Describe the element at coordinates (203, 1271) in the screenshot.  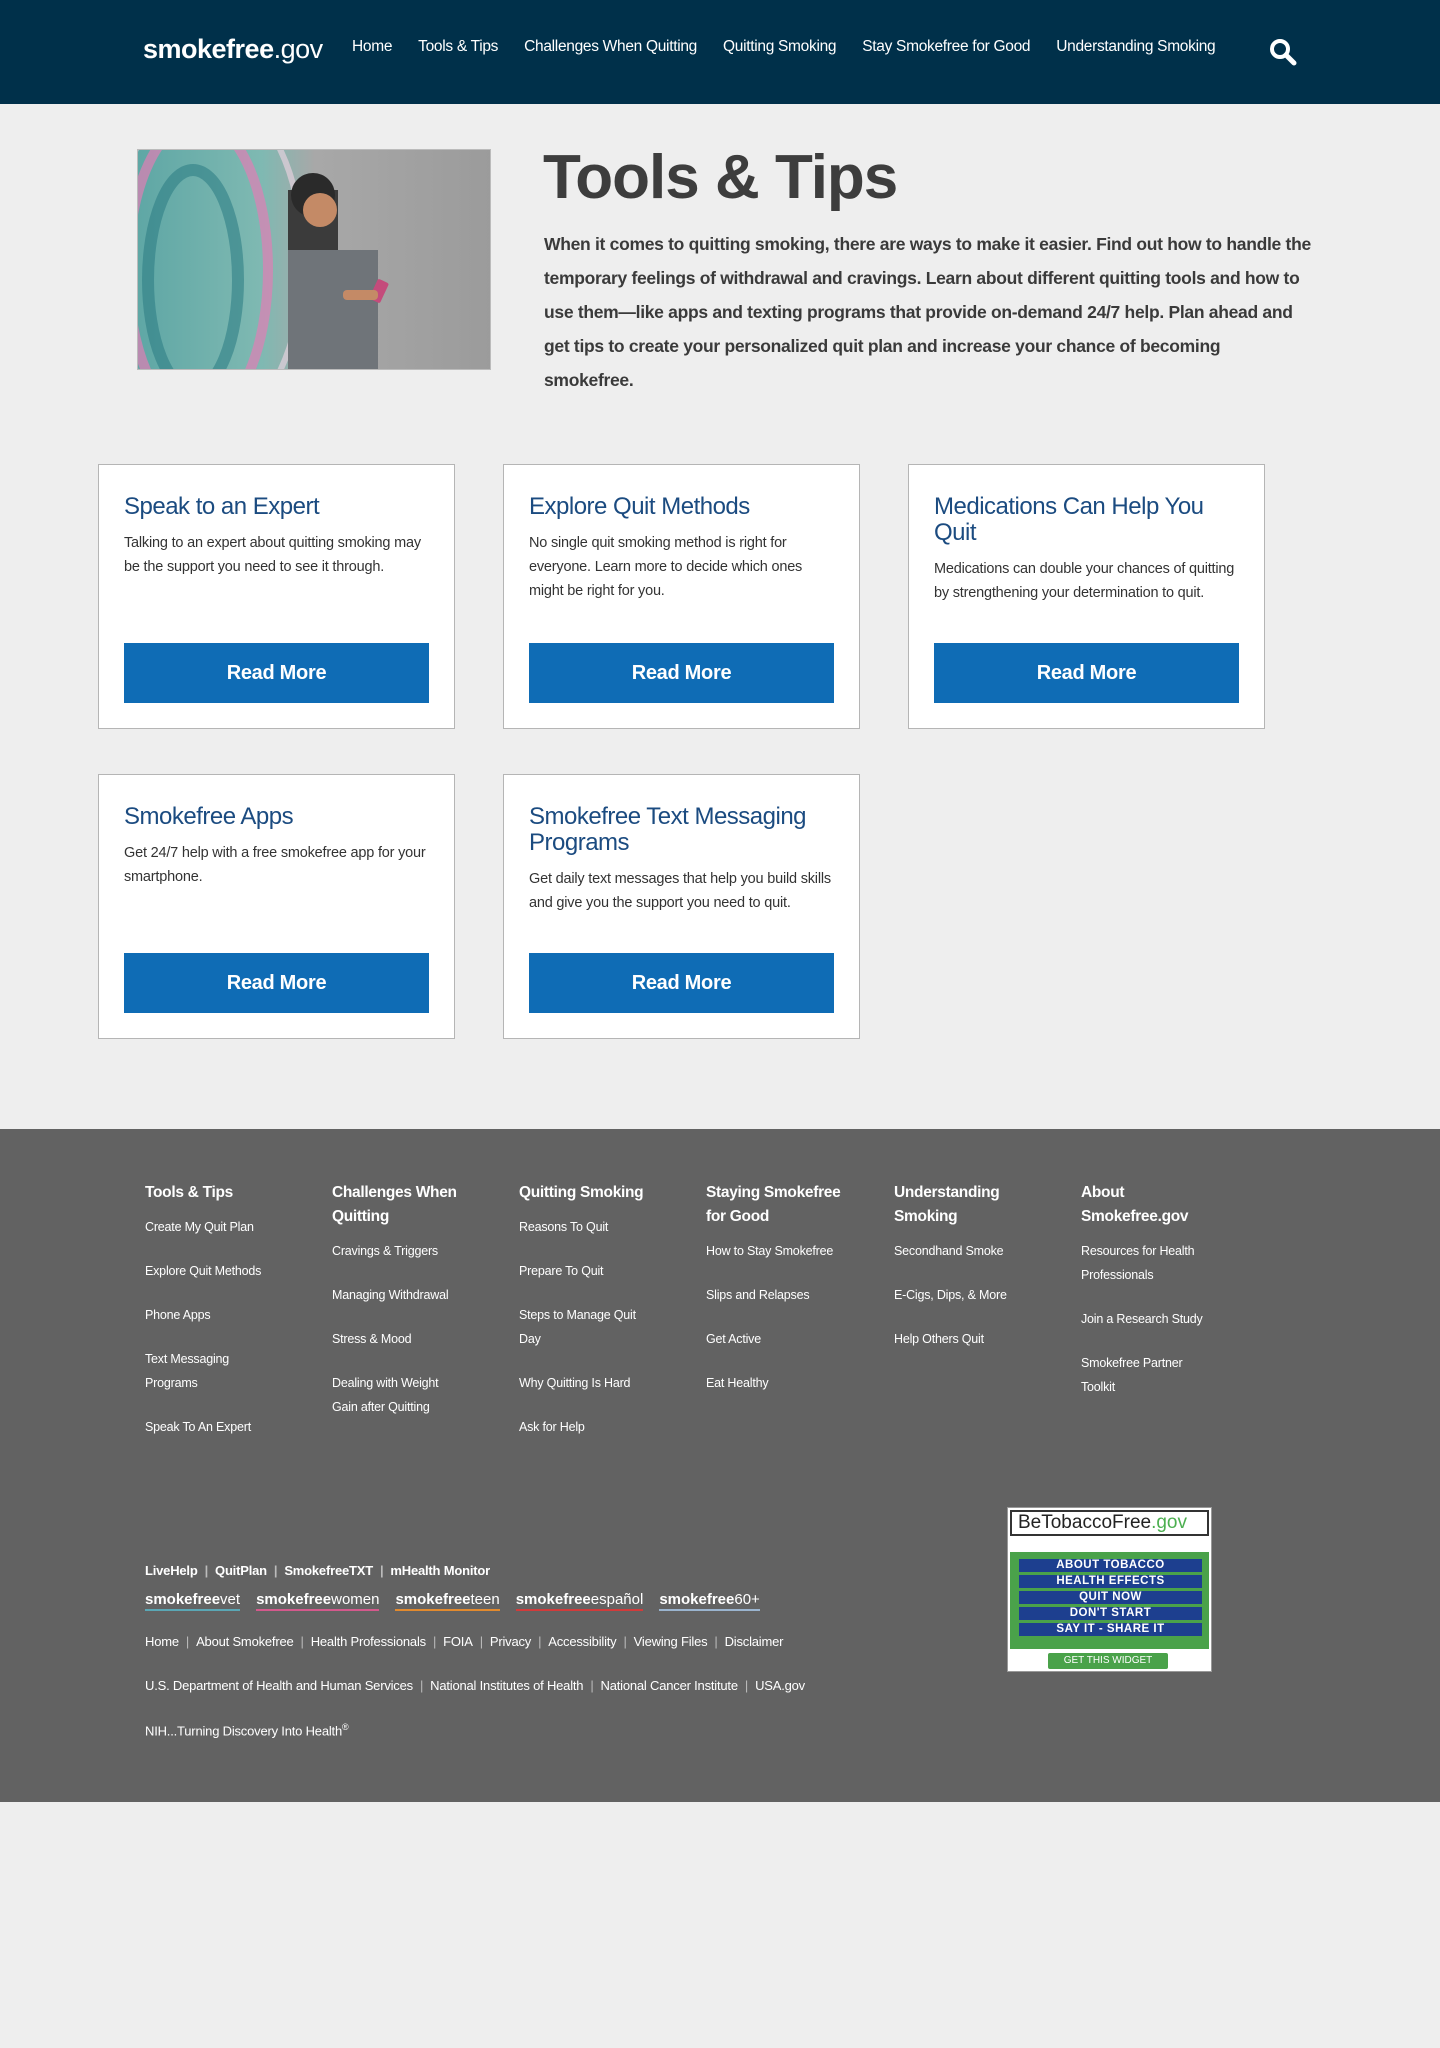
I see `footer-link: Explore Quit Methods` at that location.